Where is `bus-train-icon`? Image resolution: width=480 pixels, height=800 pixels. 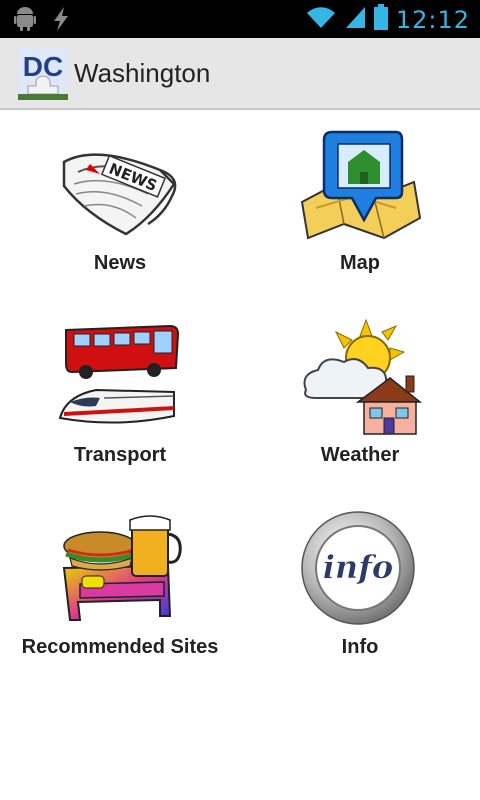 bus-train-icon is located at coordinates (120, 377).